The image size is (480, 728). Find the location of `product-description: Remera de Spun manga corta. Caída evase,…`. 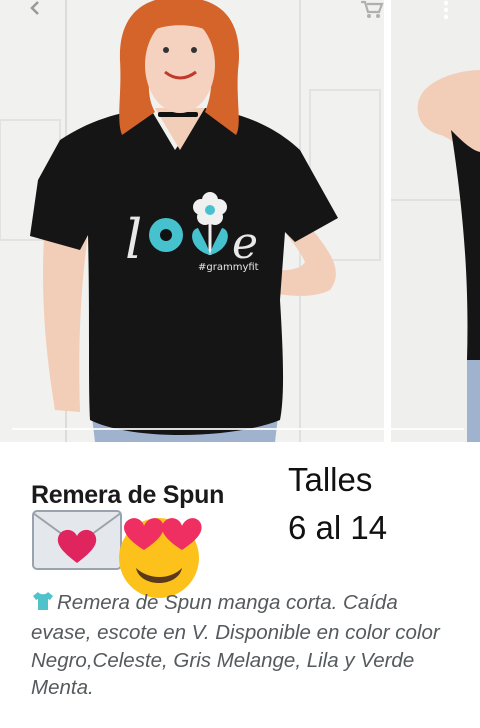

product-description: Remera de Spun manga corta. Caída evase,… is located at coordinates (246, 645).